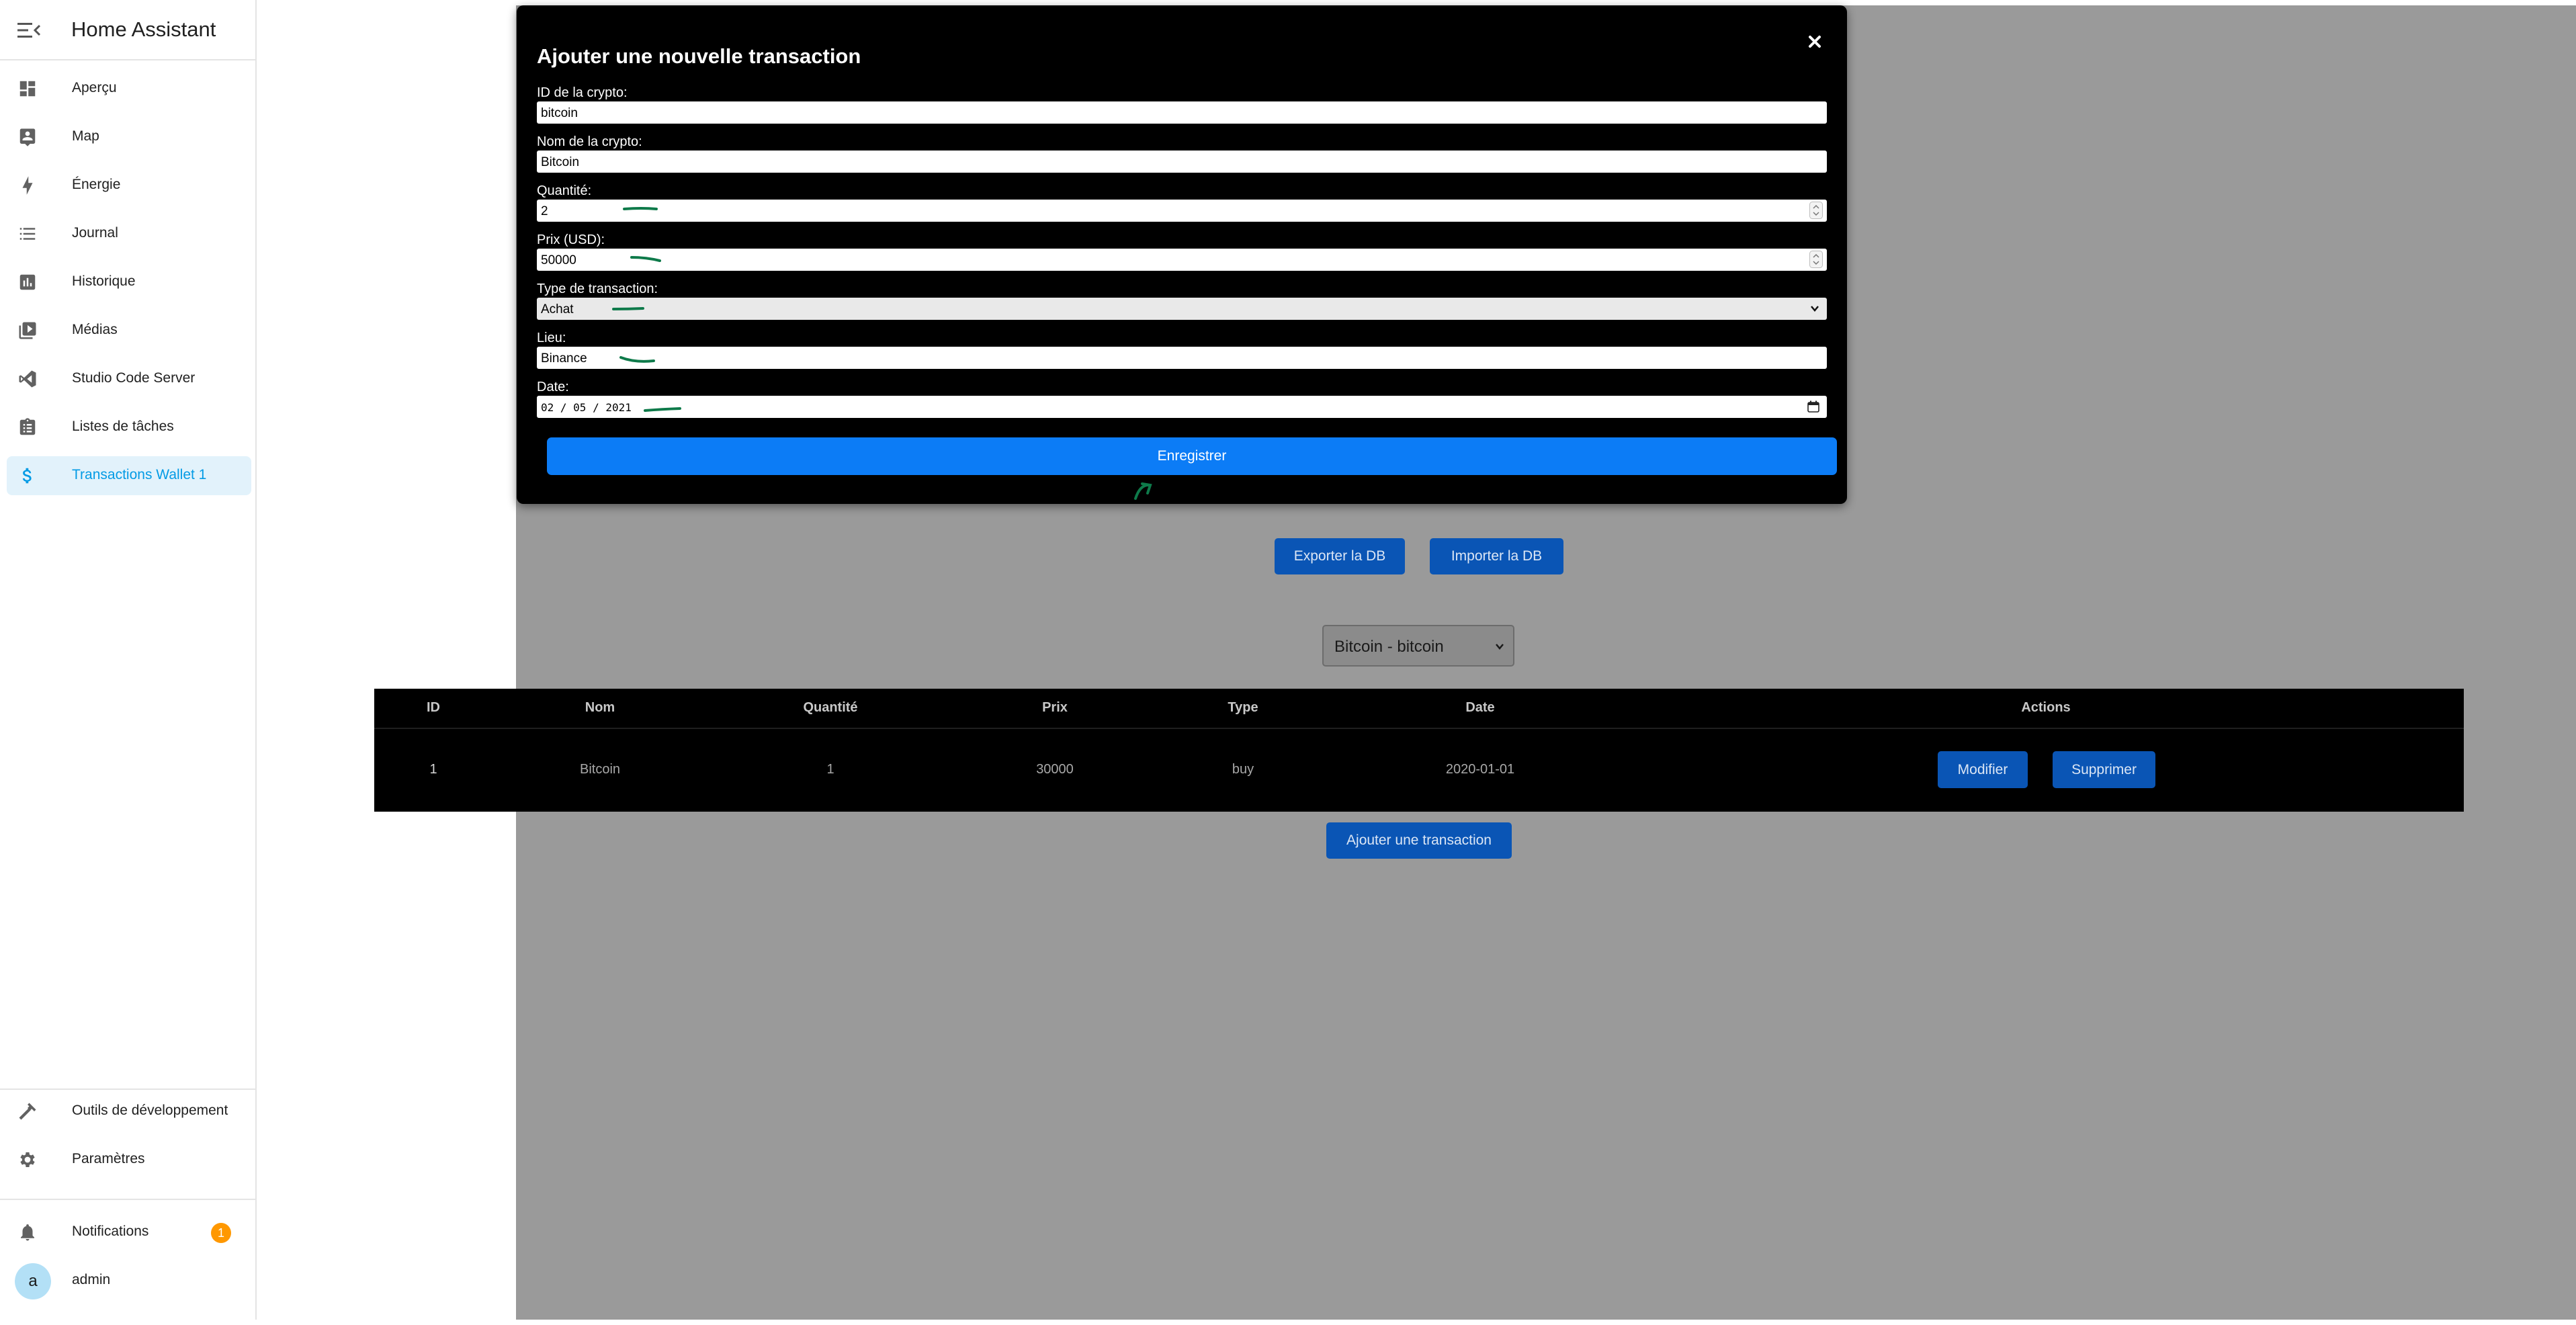  What do you see at coordinates (139, 474) in the screenshot?
I see `sidebar-item-label: Transactions Wallet 1` at bounding box center [139, 474].